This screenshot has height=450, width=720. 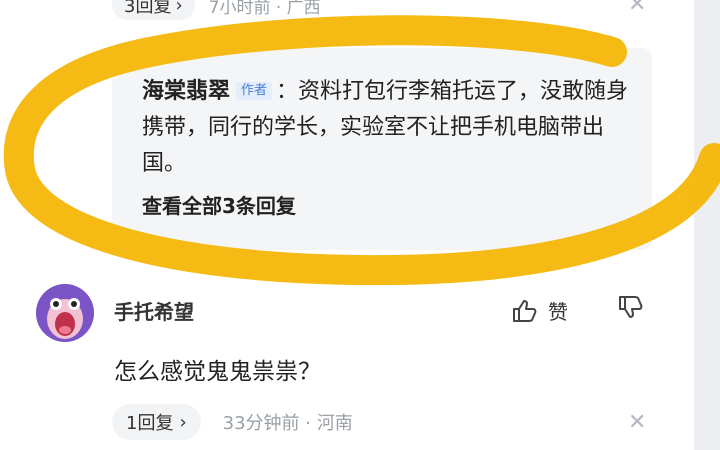 What do you see at coordinates (186, 91) in the screenshot?
I see `reply-author: 海棠翡翠` at bounding box center [186, 91].